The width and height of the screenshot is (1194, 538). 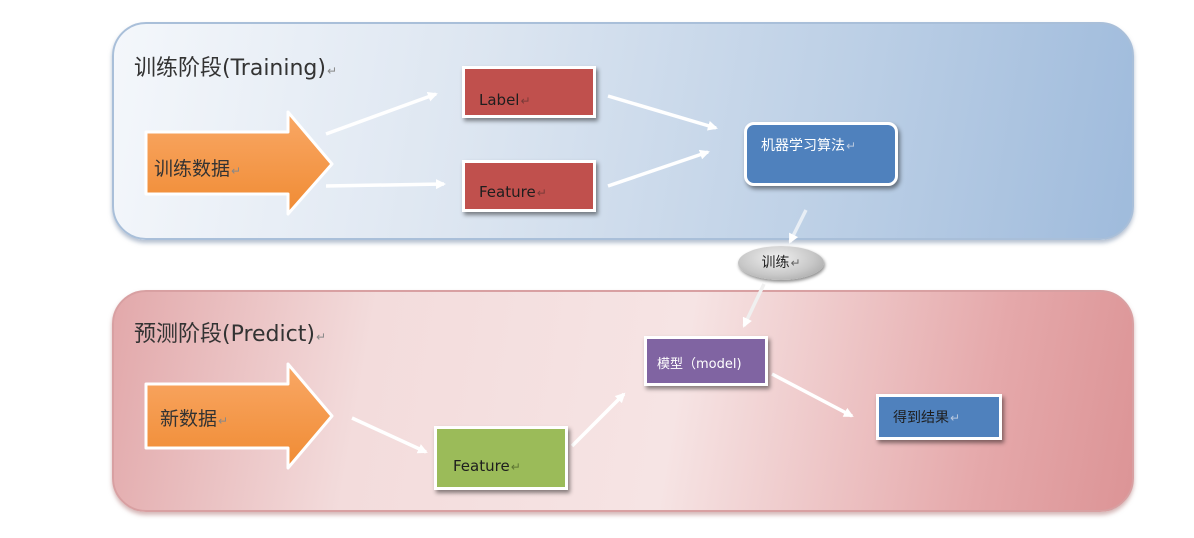 I want to click on arrow-model-to-result-icon, so click(x=812, y=395).